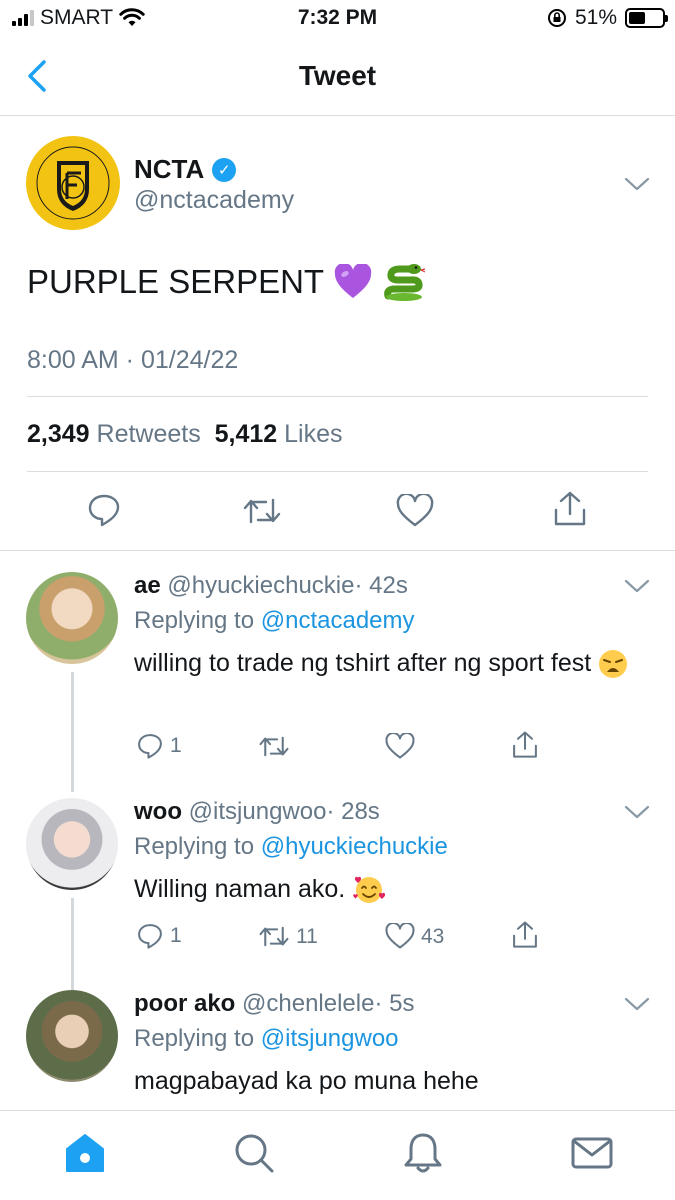 The width and height of the screenshot is (675, 1200). What do you see at coordinates (184, 1003) in the screenshot?
I see `reply-author-name: poor ako` at bounding box center [184, 1003].